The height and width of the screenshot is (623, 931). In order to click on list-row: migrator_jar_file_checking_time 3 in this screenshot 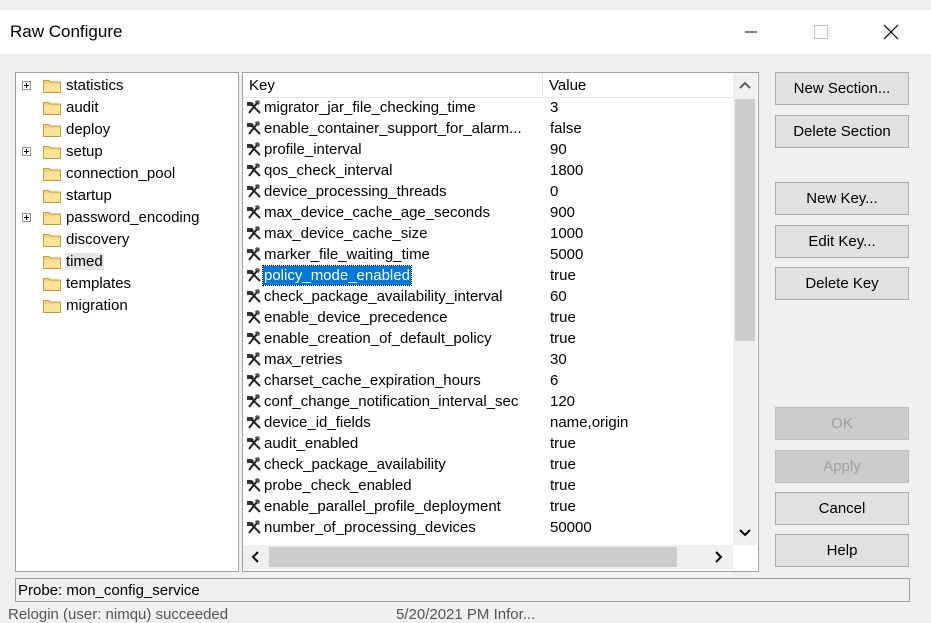, I will do `click(488, 107)`.